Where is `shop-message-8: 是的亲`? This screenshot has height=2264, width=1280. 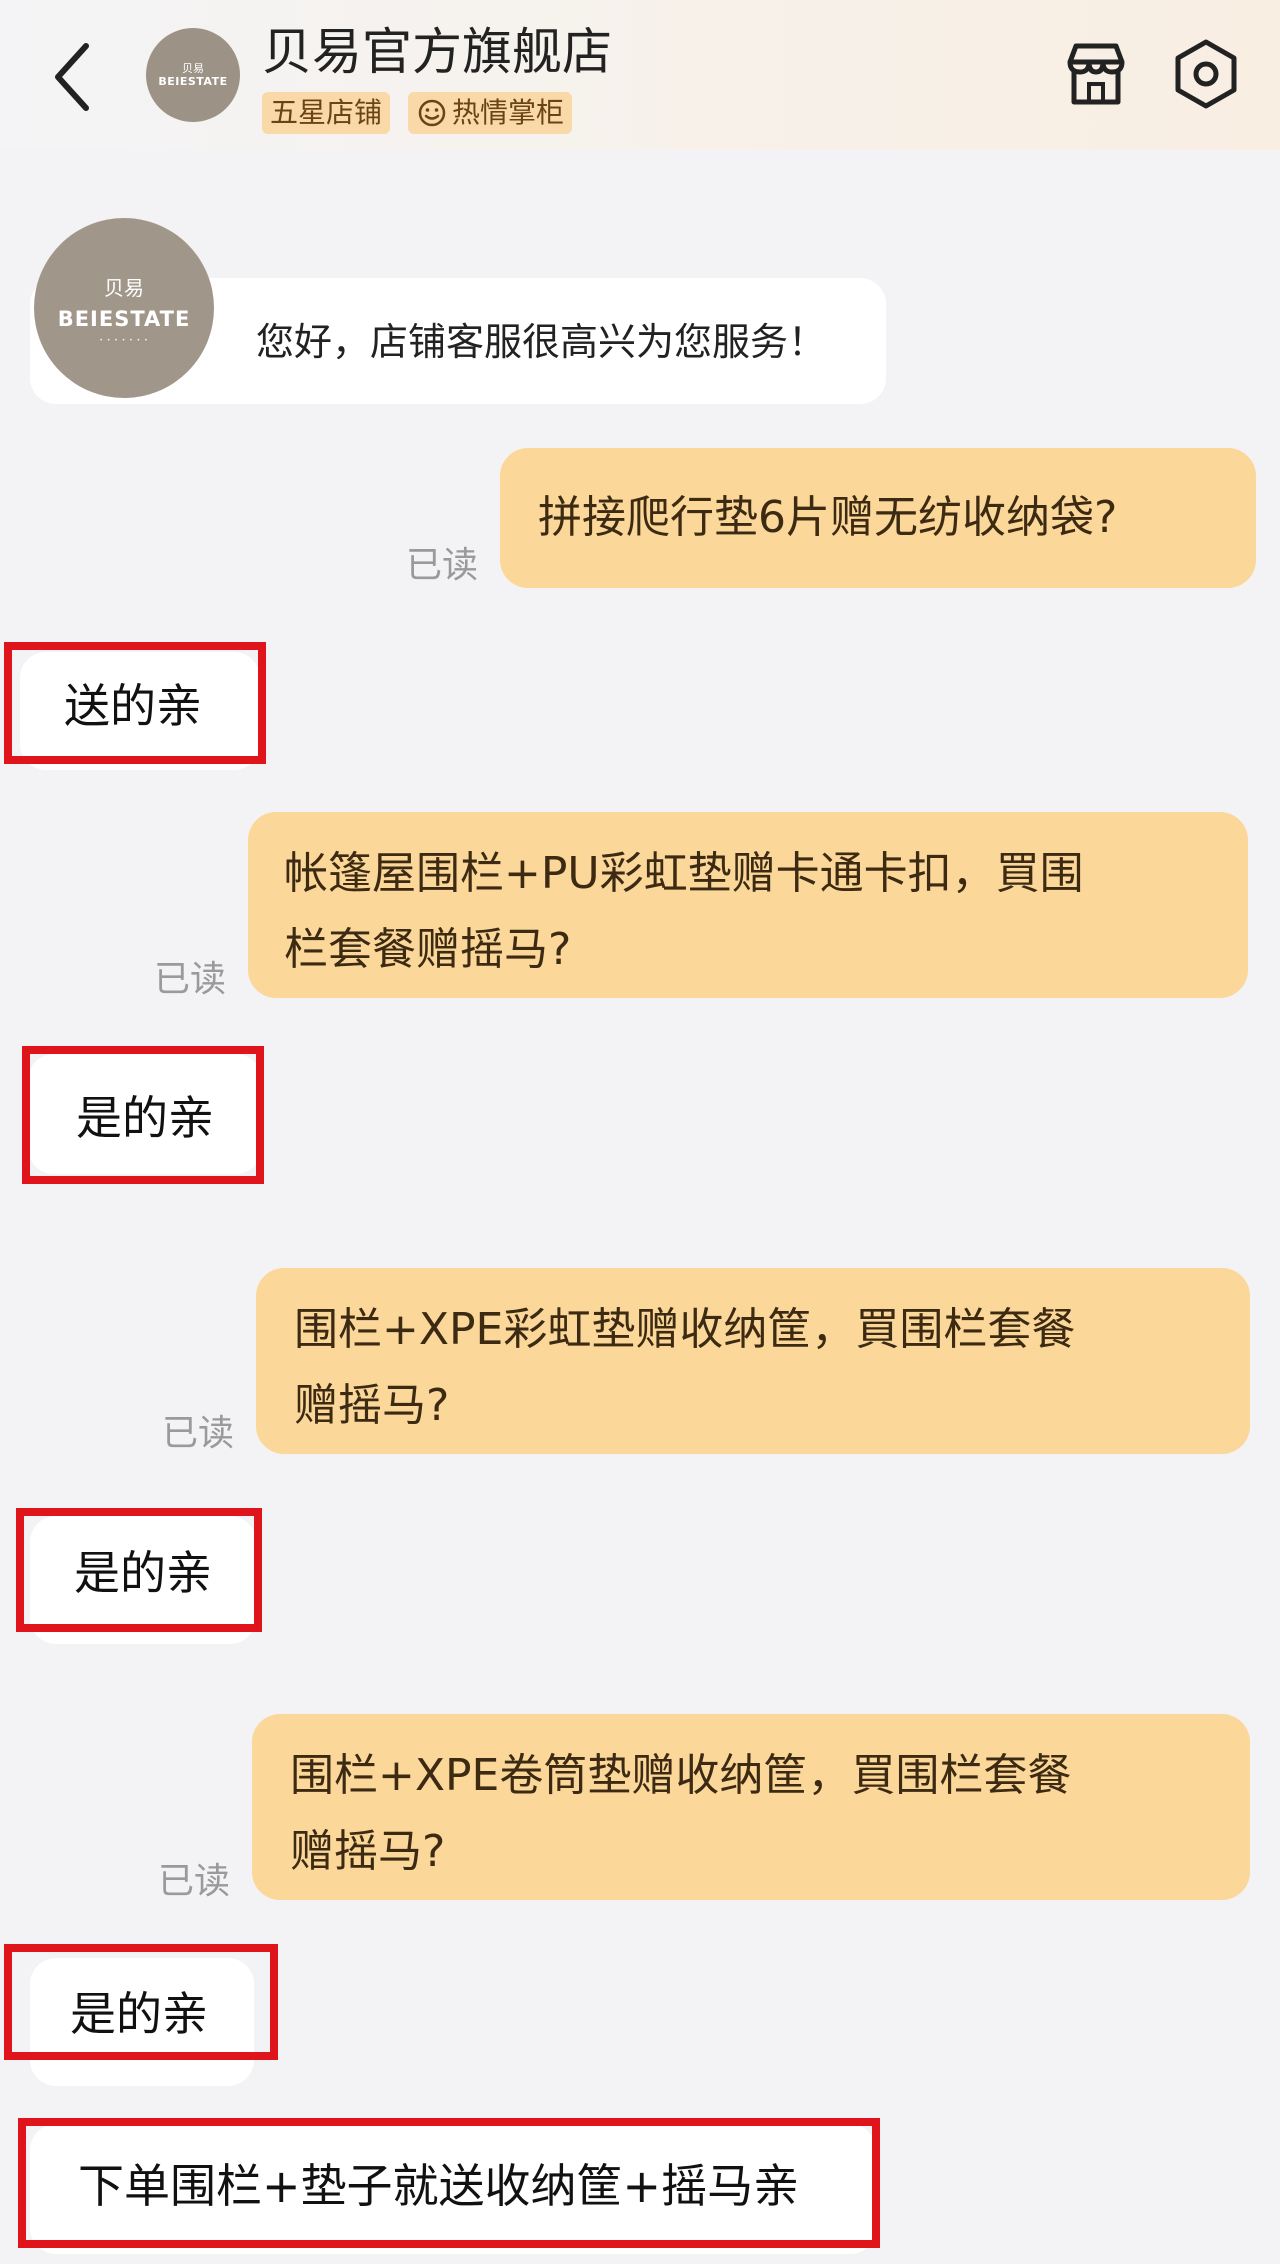
shop-message-8: 是的亲 is located at coordinates (141, 2002).